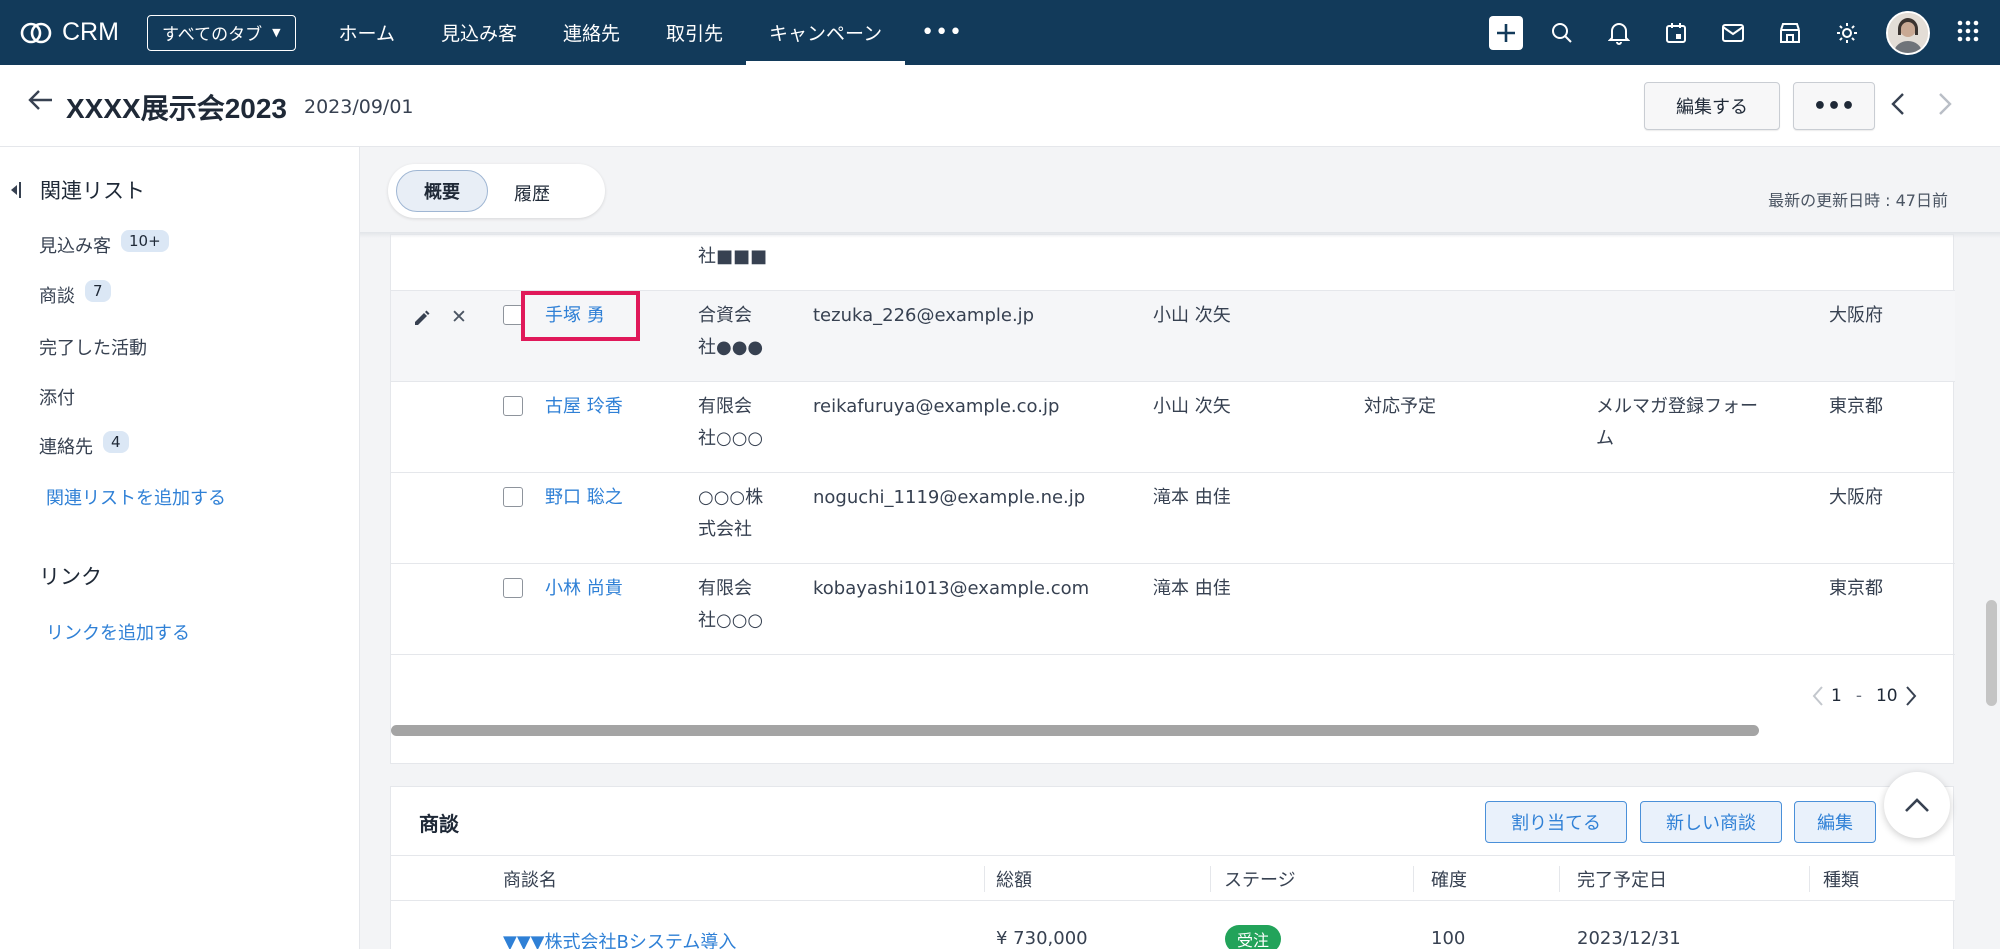 Image resolution: width=2000 pixels, height=949 pixels. What do you see at coordinates (1556, 822) in the screenshot?
I see `assign-button: 割り当てる` at bounding box center [1556, 822].